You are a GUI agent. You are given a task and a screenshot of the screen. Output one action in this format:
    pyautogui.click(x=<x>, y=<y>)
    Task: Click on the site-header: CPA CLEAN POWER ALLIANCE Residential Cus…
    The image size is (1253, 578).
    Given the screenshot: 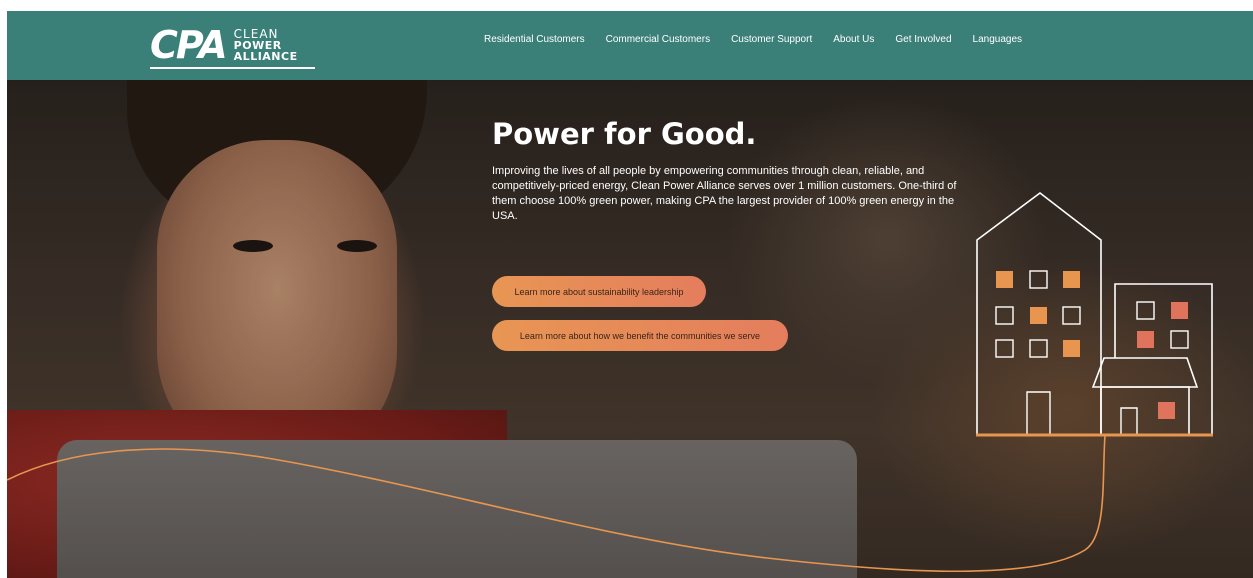 What is the action you would take?
    pyautogui.click(x=630, y=45)
    